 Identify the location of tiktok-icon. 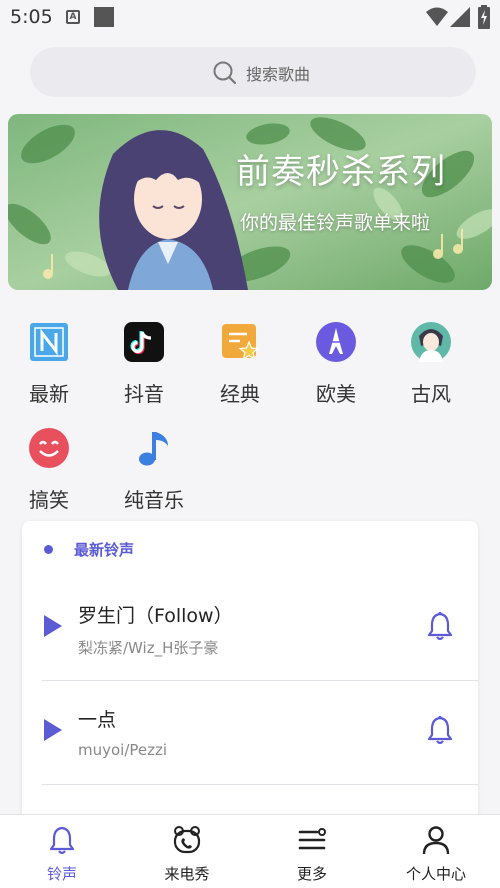
(144, 342).